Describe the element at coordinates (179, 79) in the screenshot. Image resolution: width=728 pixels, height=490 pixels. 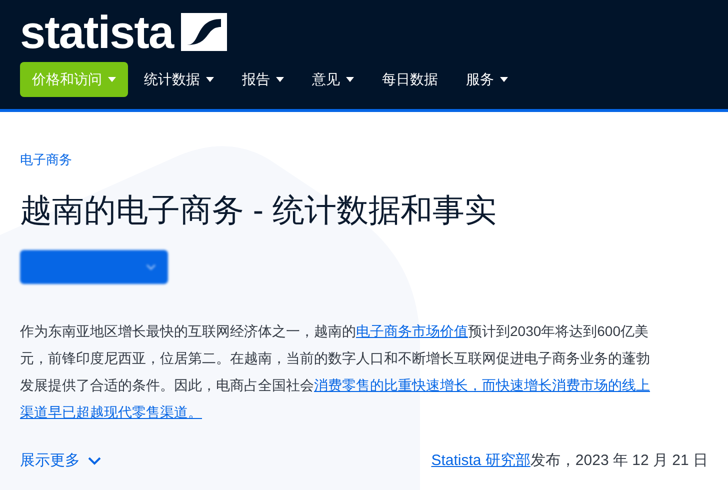
I see `nav-tab: 统计数据` at that location.